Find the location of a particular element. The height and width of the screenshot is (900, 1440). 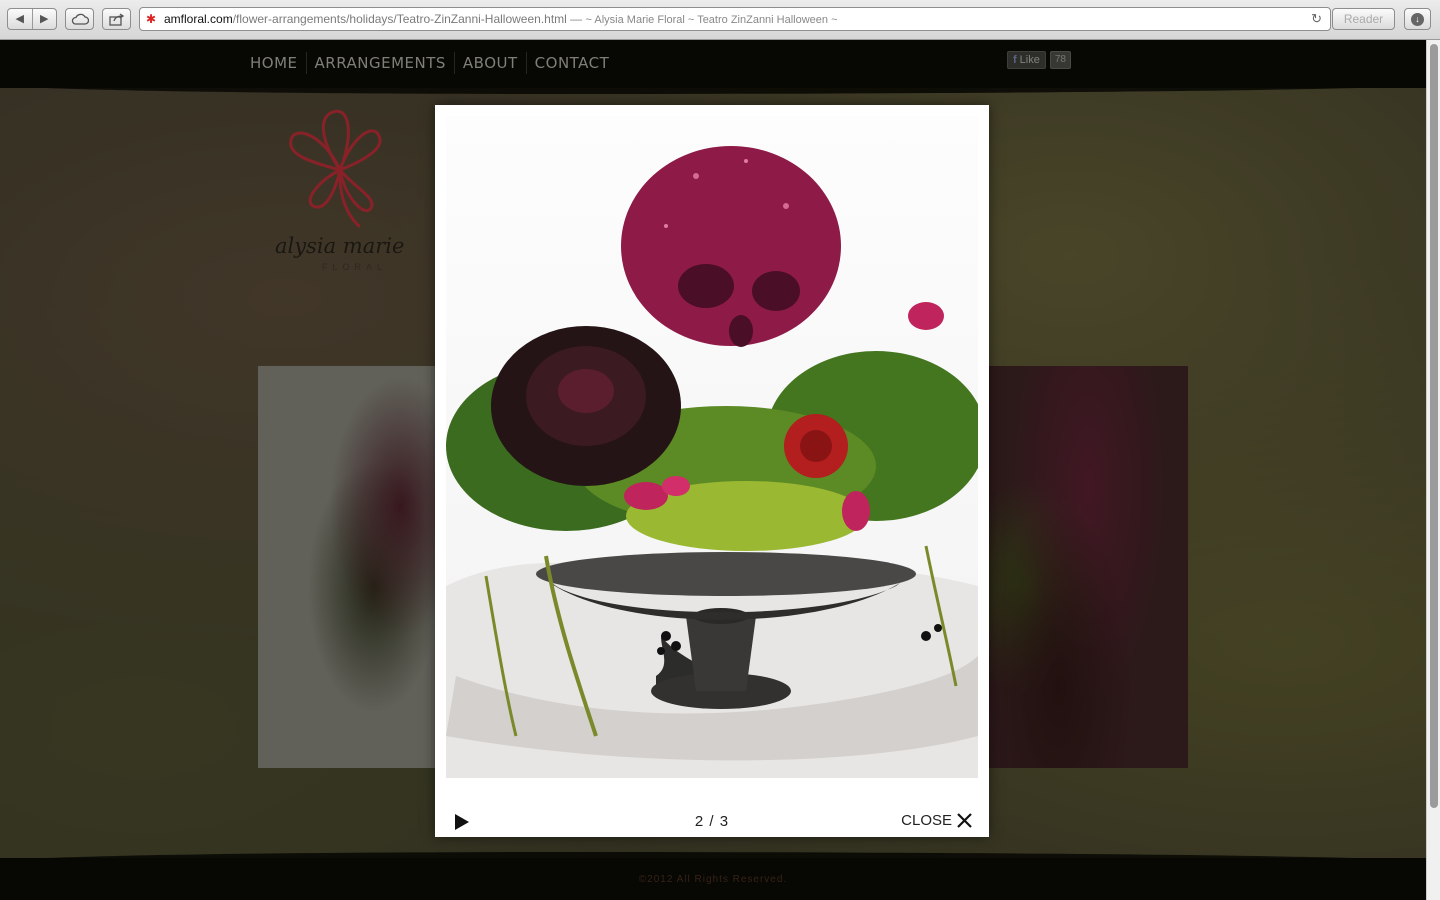

url-domain: amfloral.com is located at coordinates (198, 19).